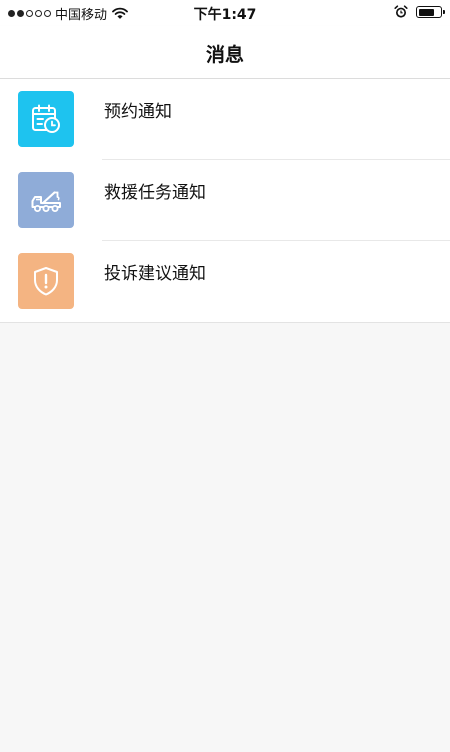 The width and height of the screenshot is (450, 752). Describe the element at coordinates (155, 274) in the screenshot. I see `notification-label: 投诉建议通知` at that location.